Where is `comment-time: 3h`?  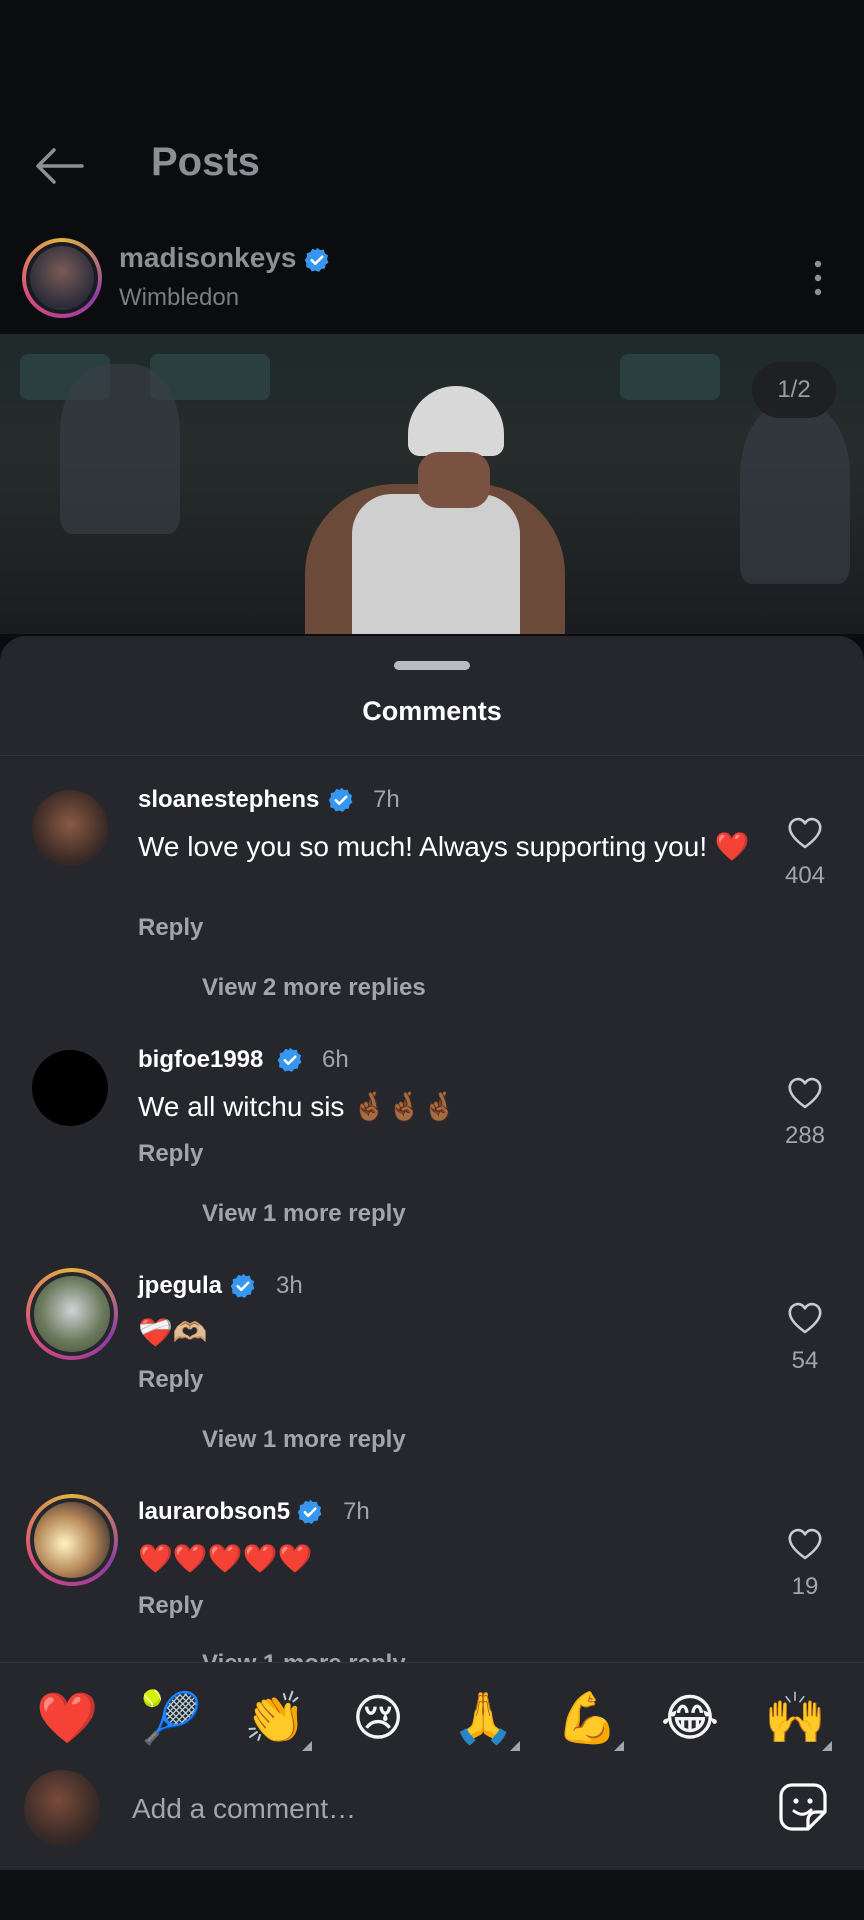
comment-time: 3h is located at coordinates (289, 1285).